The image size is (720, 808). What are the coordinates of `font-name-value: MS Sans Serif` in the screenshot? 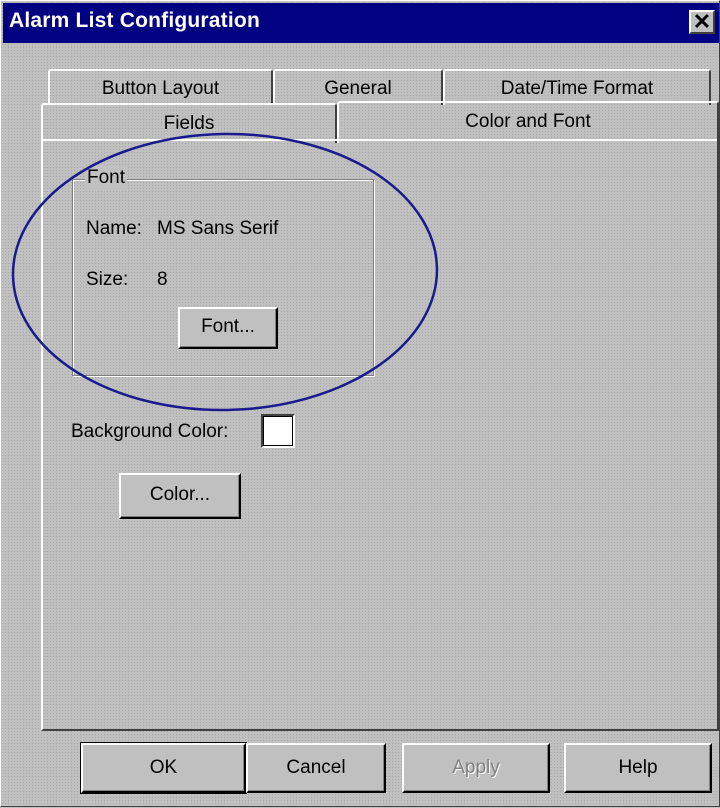 It's located at (218, 228).